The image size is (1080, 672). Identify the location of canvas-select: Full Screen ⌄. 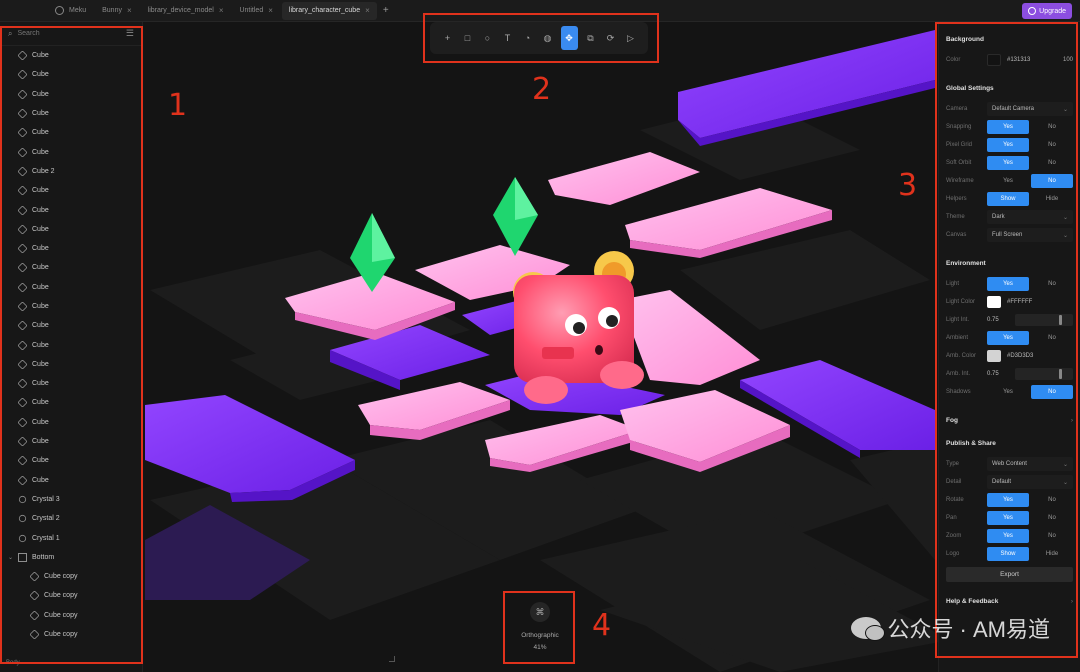
(1030, 235).